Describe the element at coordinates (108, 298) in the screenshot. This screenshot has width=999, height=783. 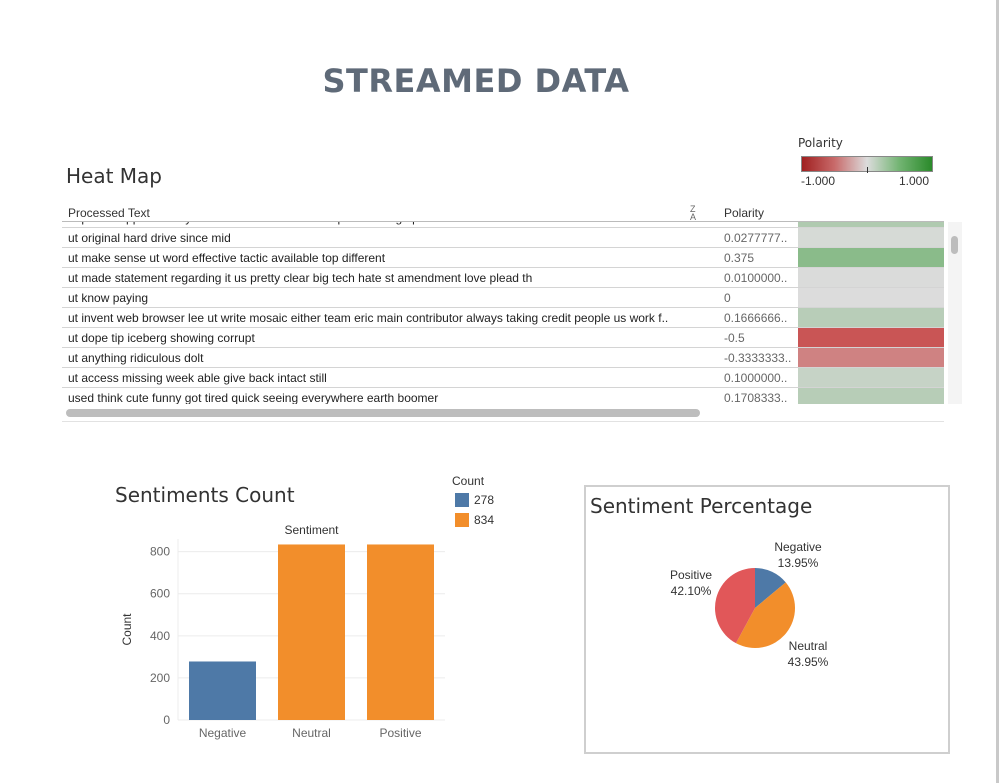
I see `processed-text-cell: ut know paying` at that location.